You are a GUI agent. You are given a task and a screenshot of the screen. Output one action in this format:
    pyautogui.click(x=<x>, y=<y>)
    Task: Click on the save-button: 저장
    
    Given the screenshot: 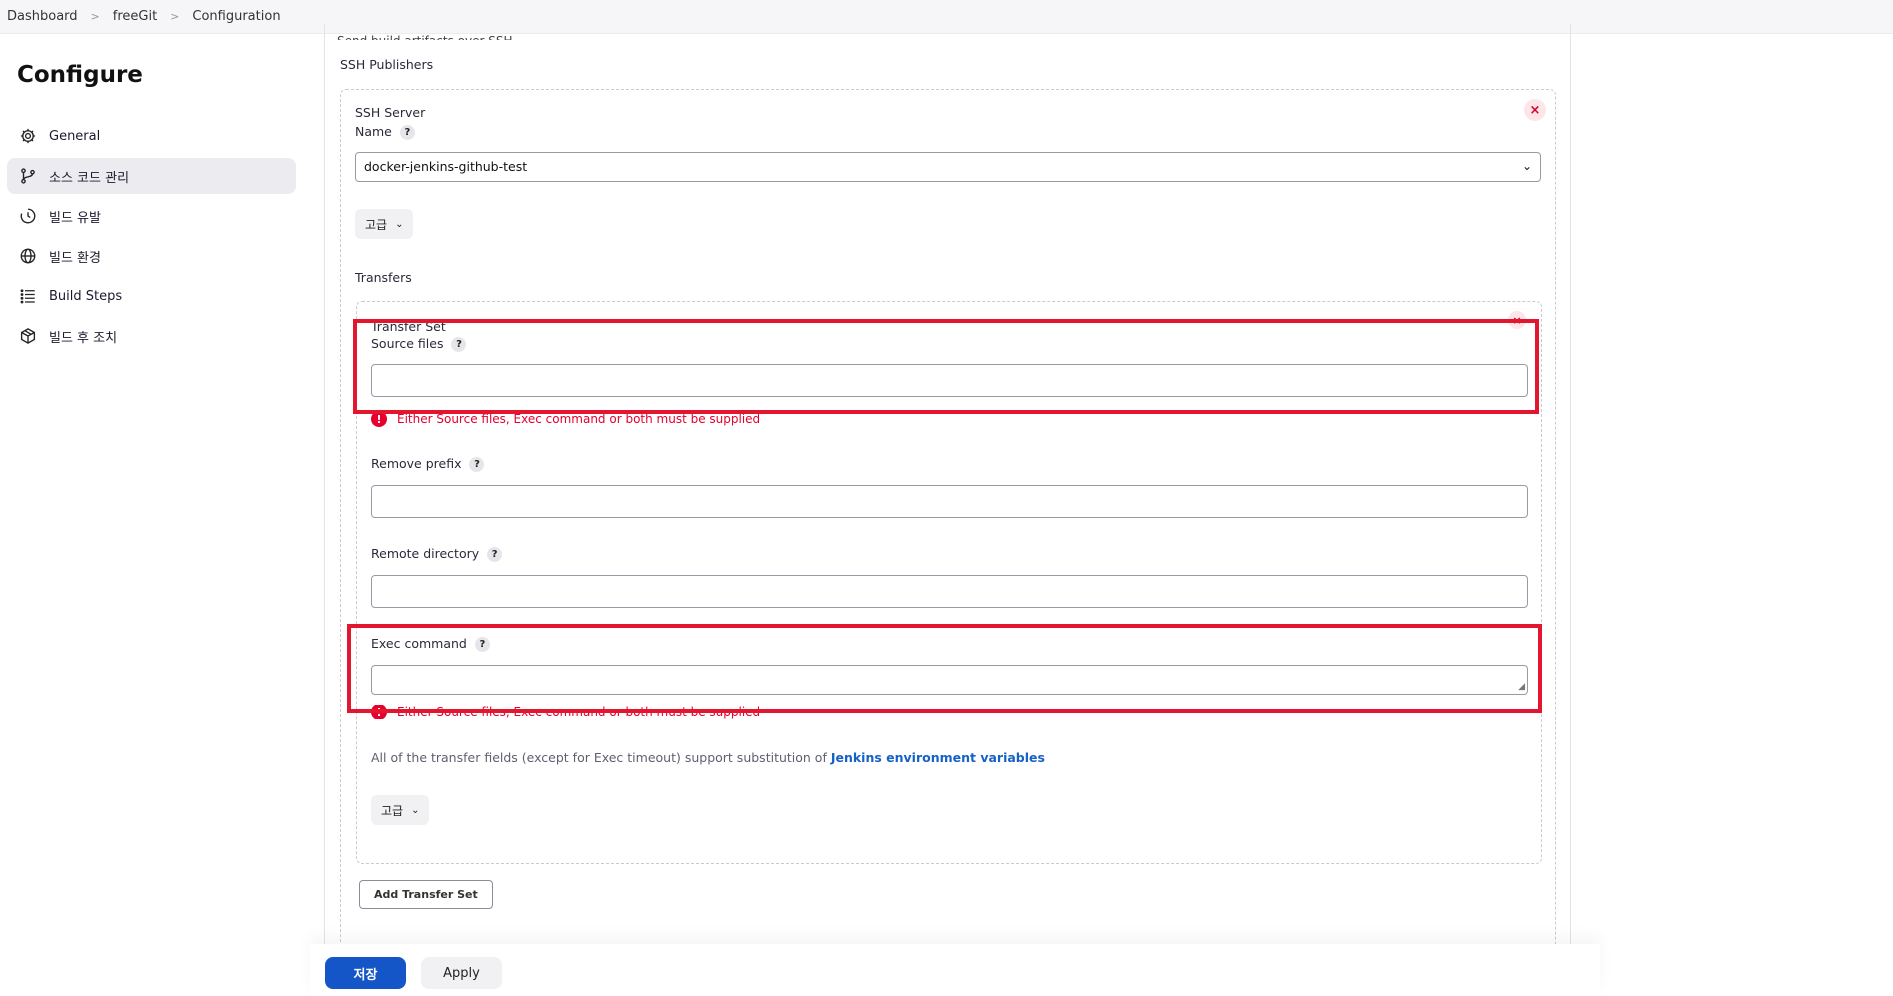 What is the action you would take?
    pyautogui.click(x=365, y=973)
    